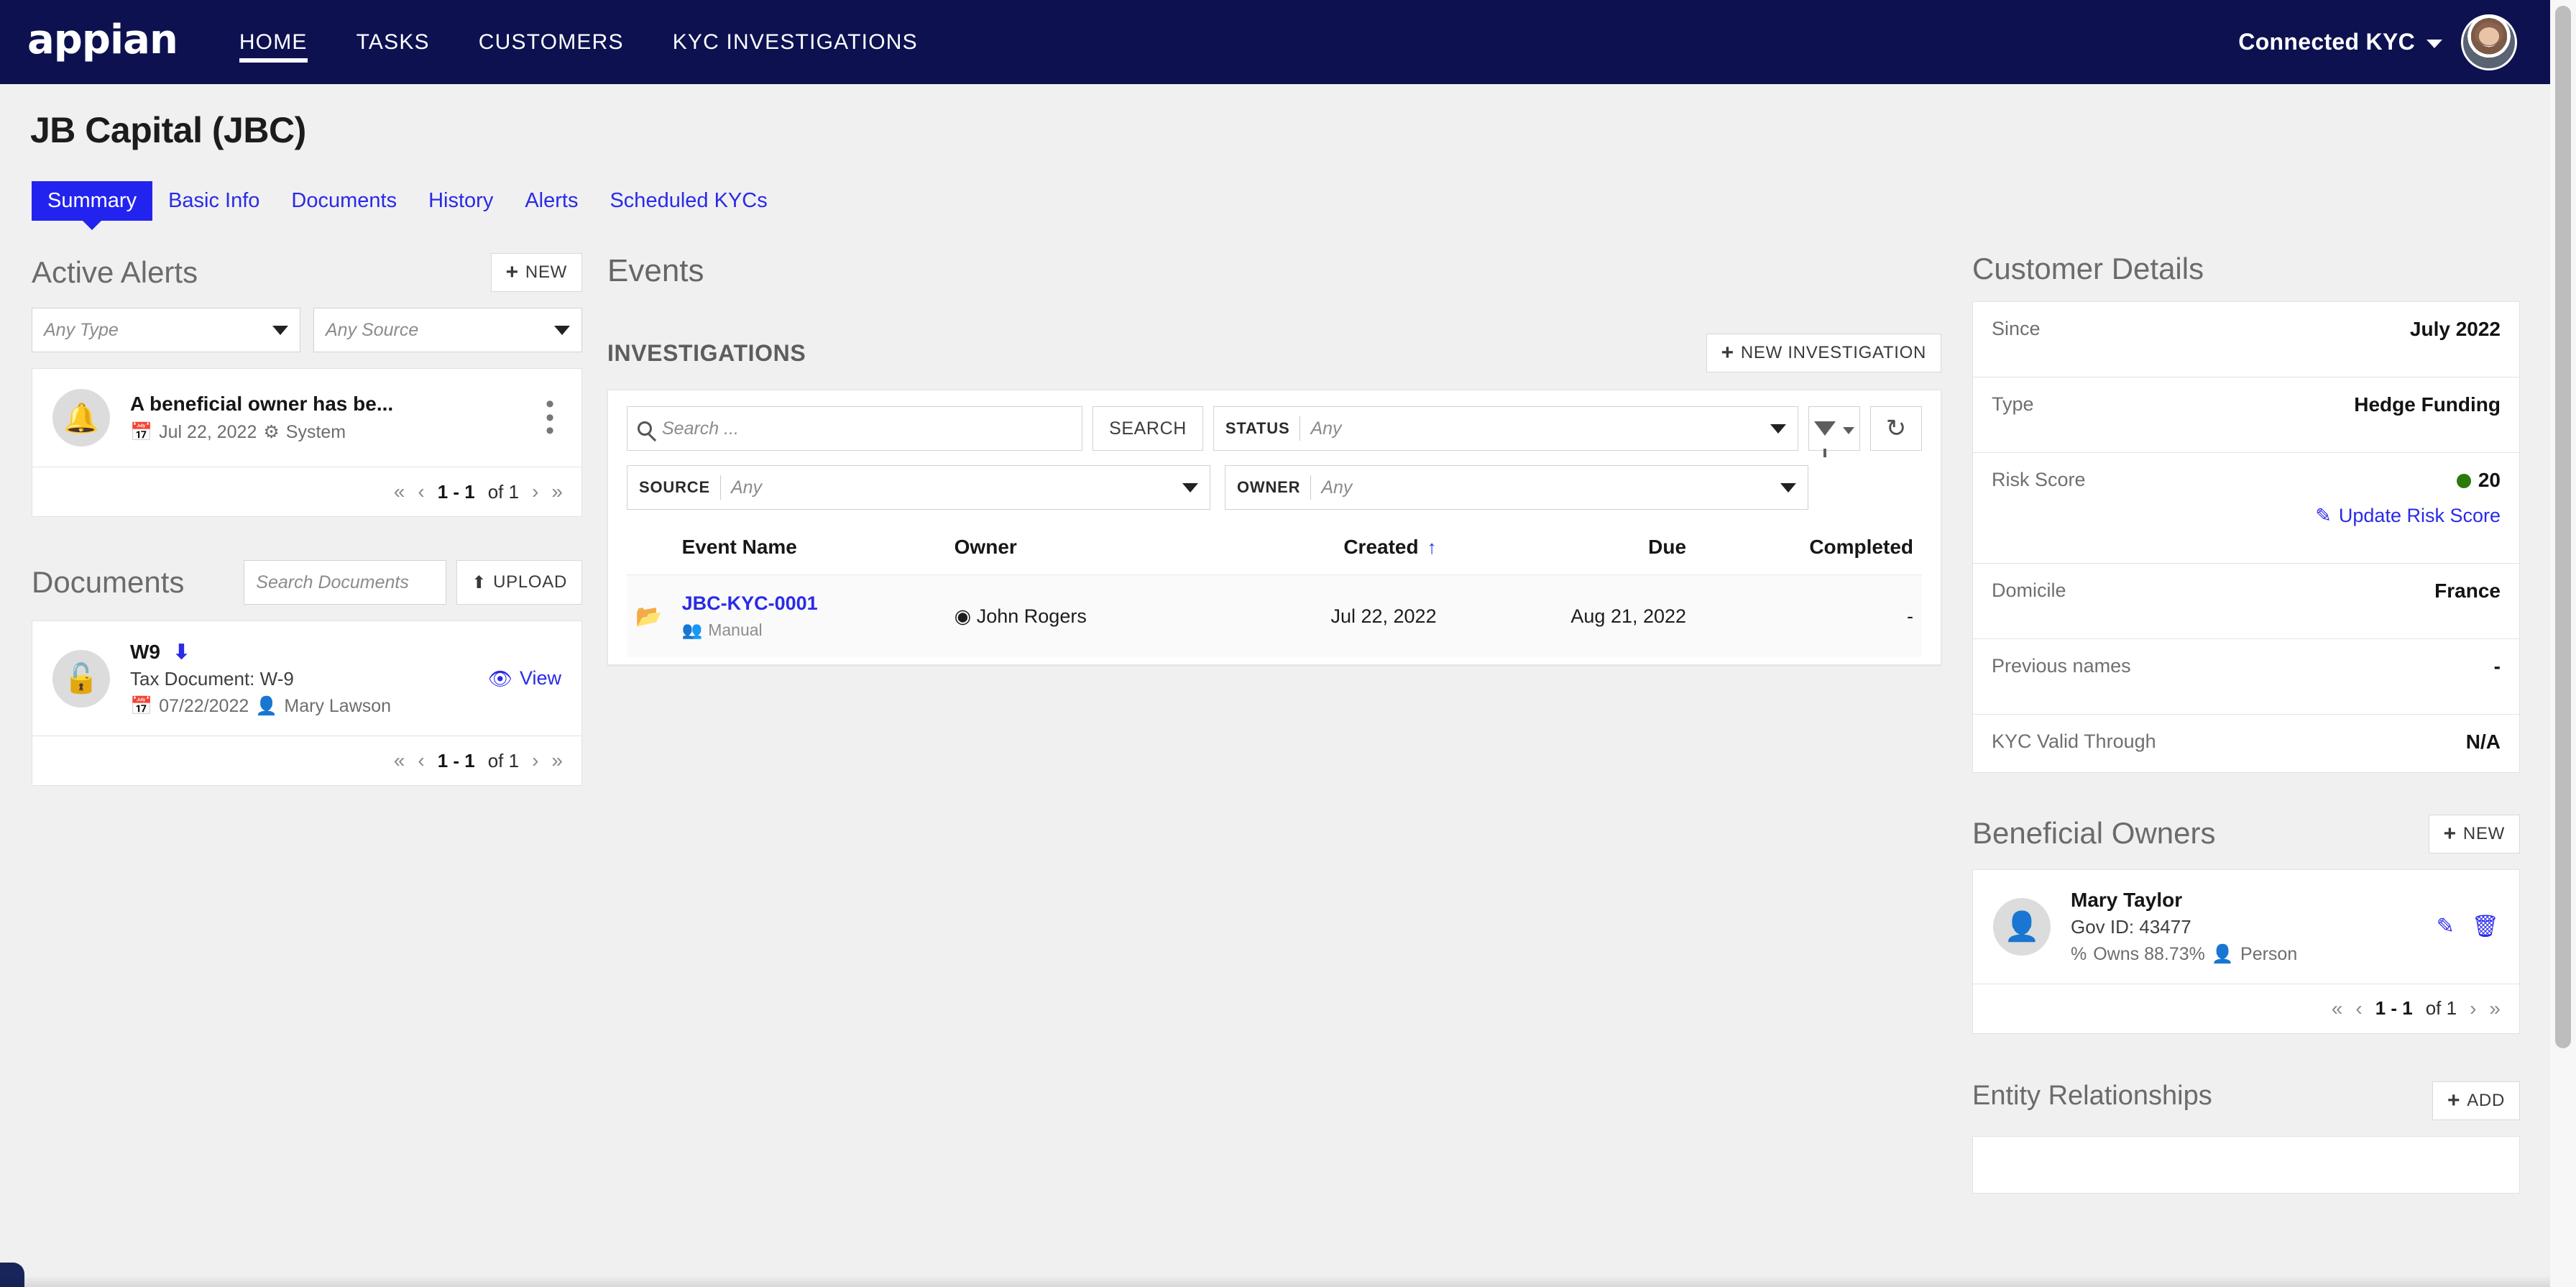 The image size is (2576, 1287). Describe the element at coordinates (344, 201) in the screenshot. I see `tab-documents: Documents` at that location.